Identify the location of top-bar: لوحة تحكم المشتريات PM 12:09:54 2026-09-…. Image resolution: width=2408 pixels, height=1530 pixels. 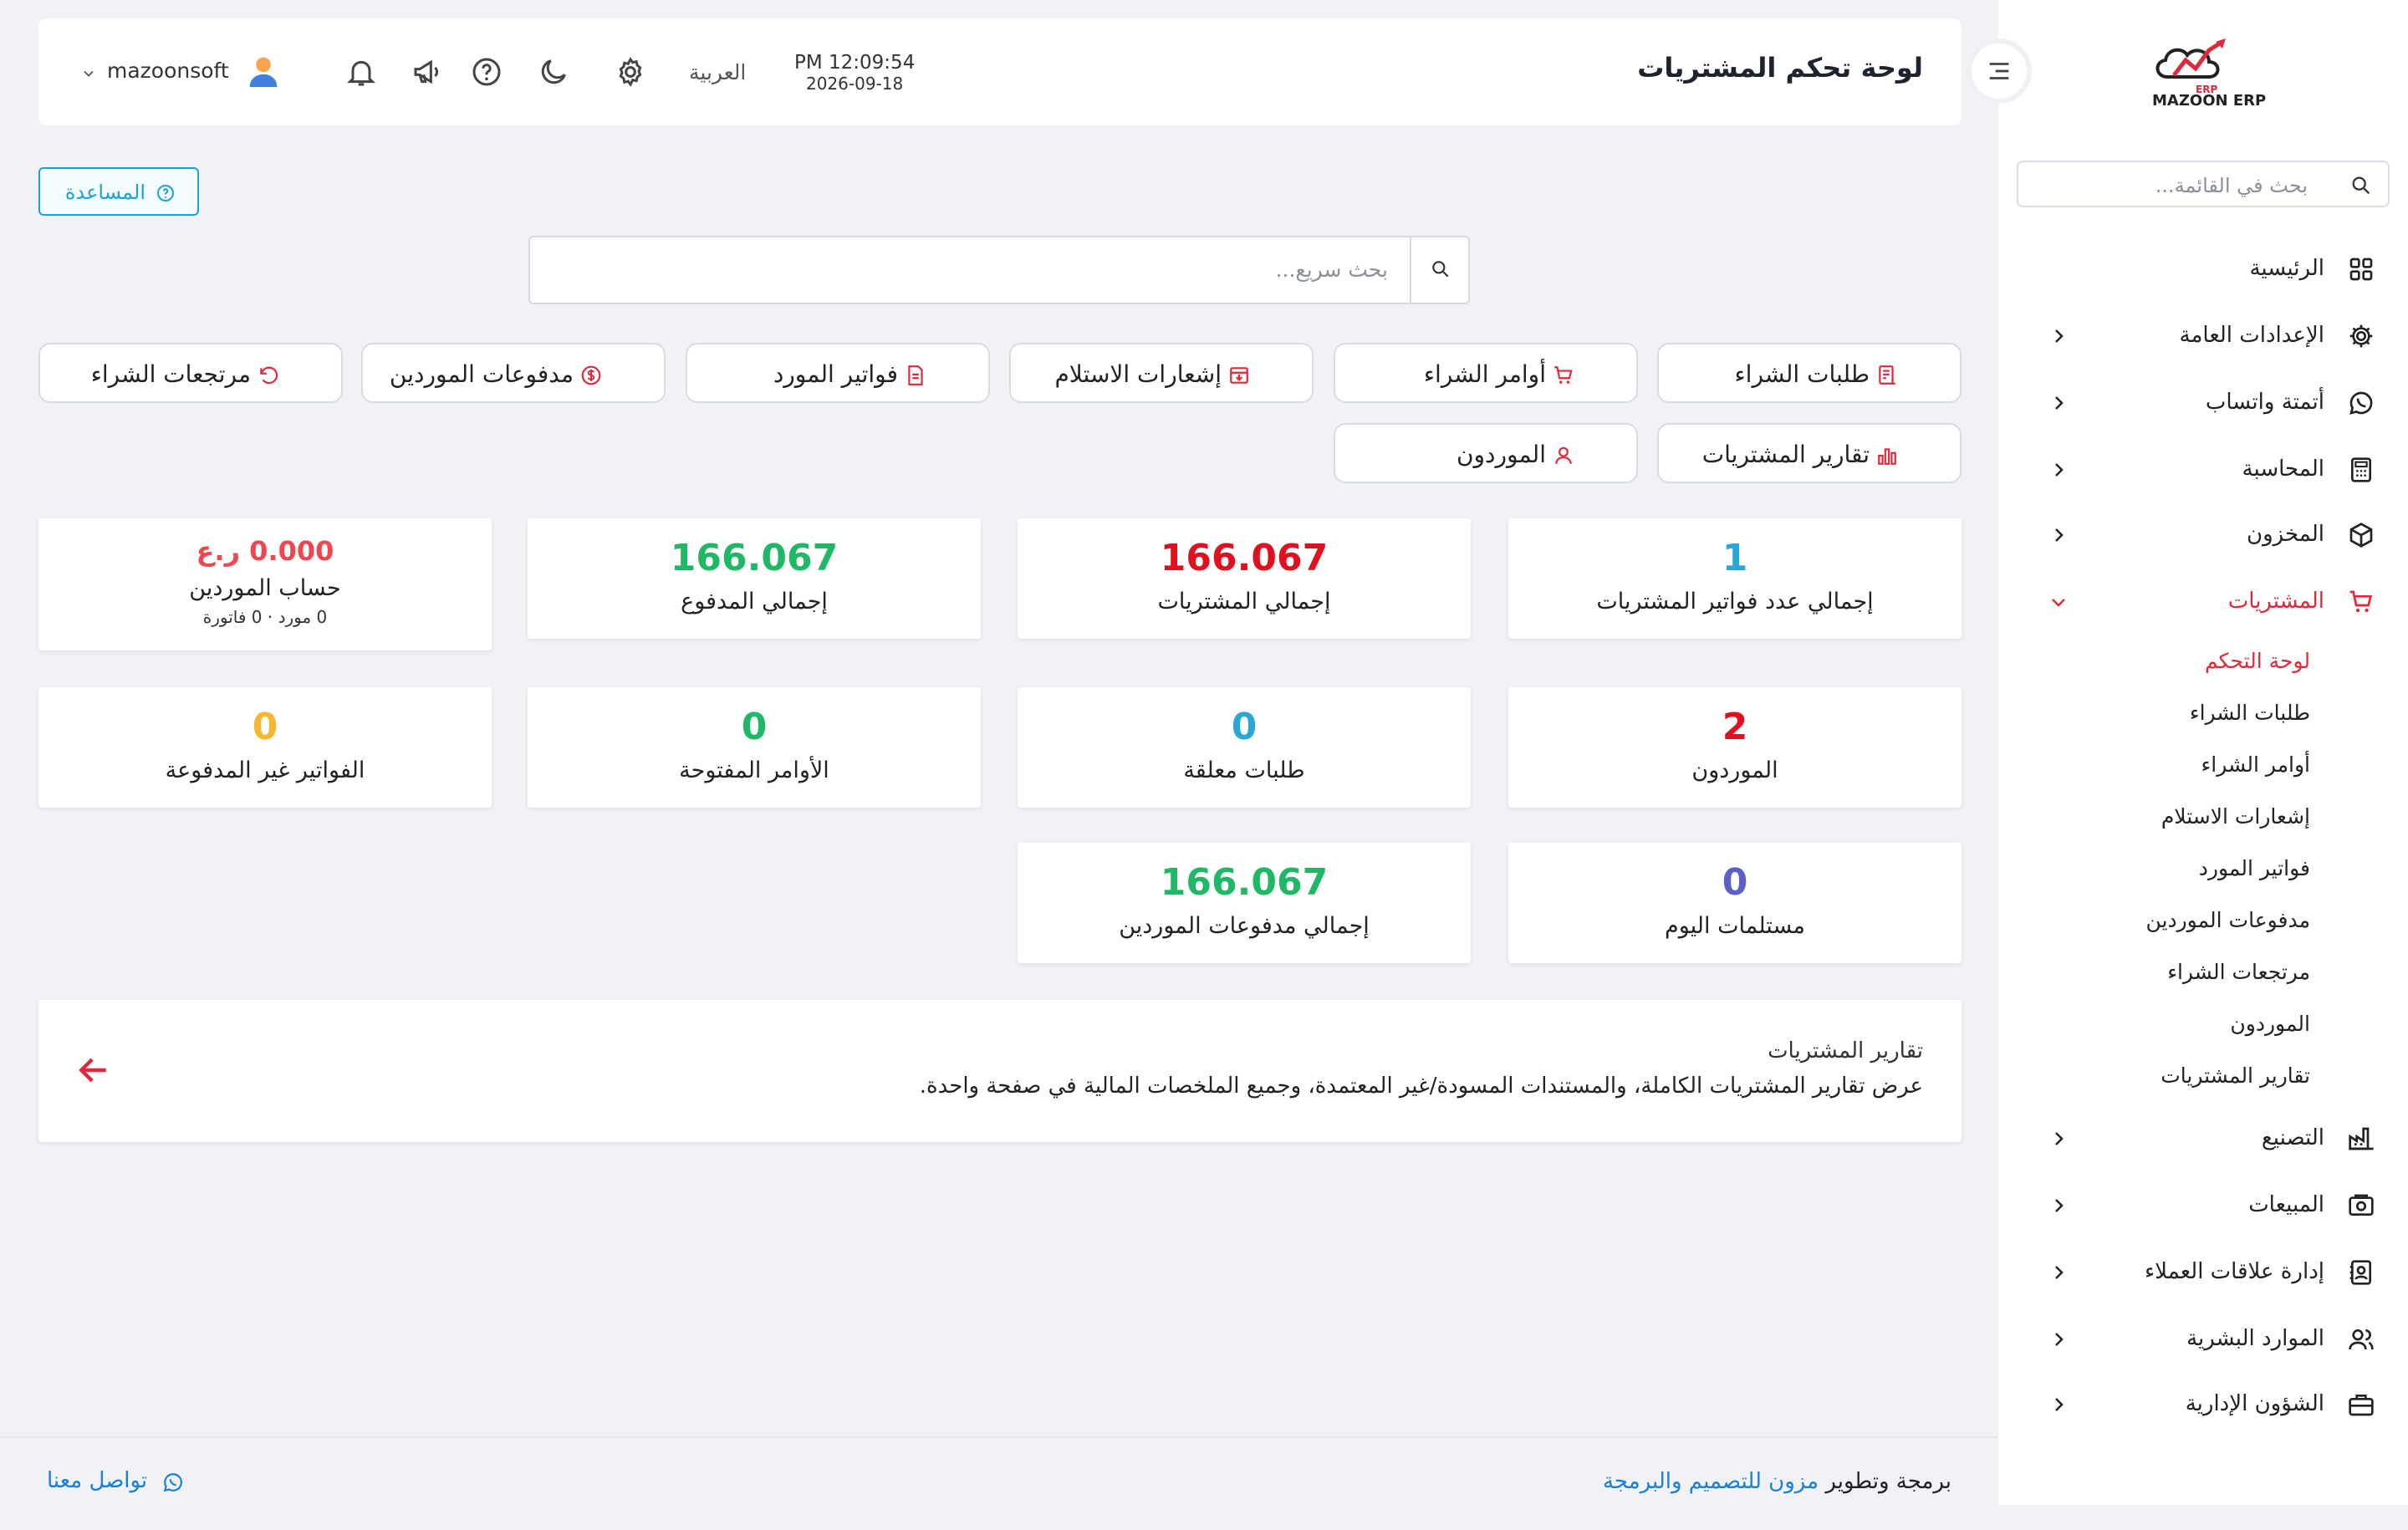
(1000, 71).